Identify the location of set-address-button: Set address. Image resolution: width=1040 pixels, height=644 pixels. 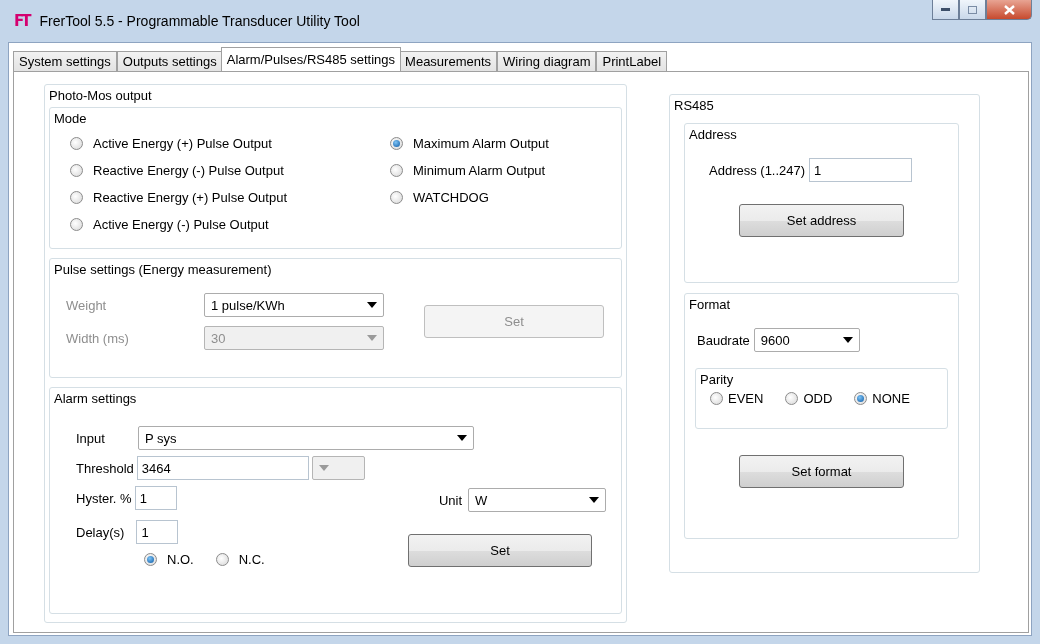
(821, 220).